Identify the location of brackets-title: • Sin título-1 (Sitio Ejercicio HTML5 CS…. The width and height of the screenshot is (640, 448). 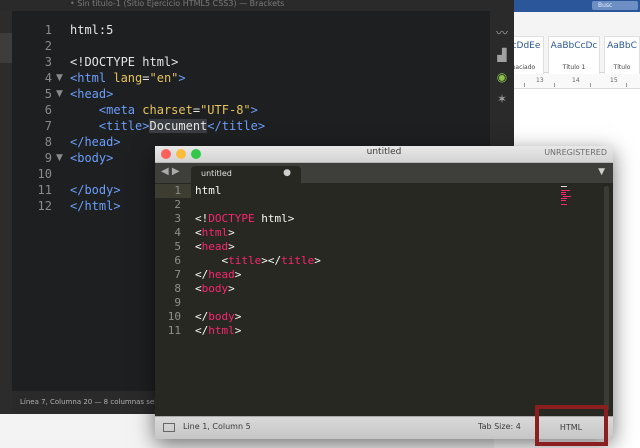
(257, 5).